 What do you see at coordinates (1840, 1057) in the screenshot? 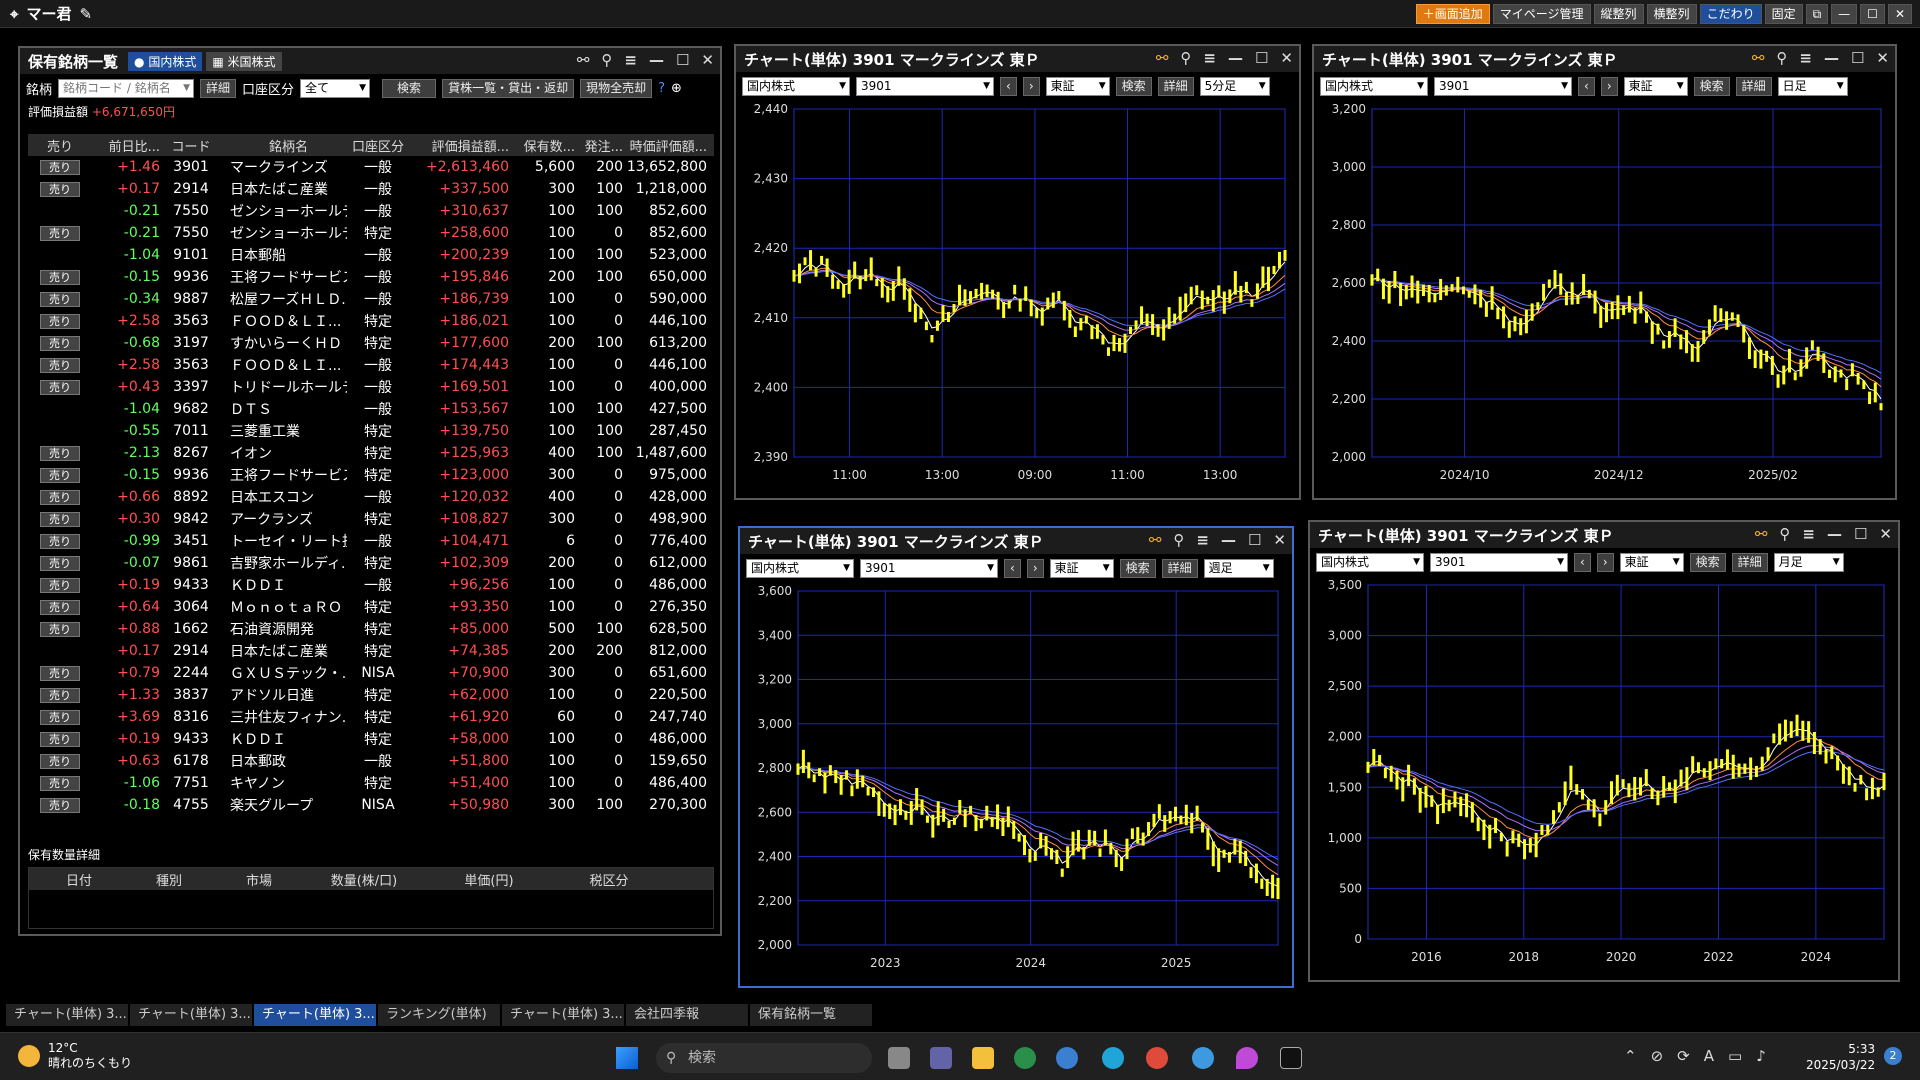
I see `clock: 5:33 2025/03/22` at bounding box center [1840, 1057].